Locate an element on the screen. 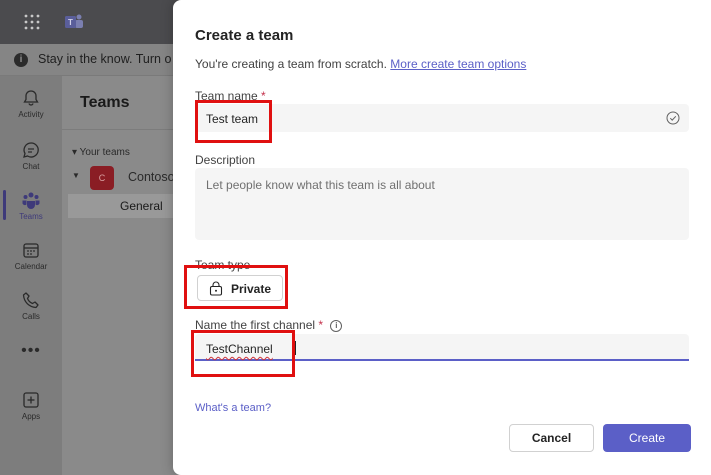  channel-item-general: General is located at coordinates (124, 206).